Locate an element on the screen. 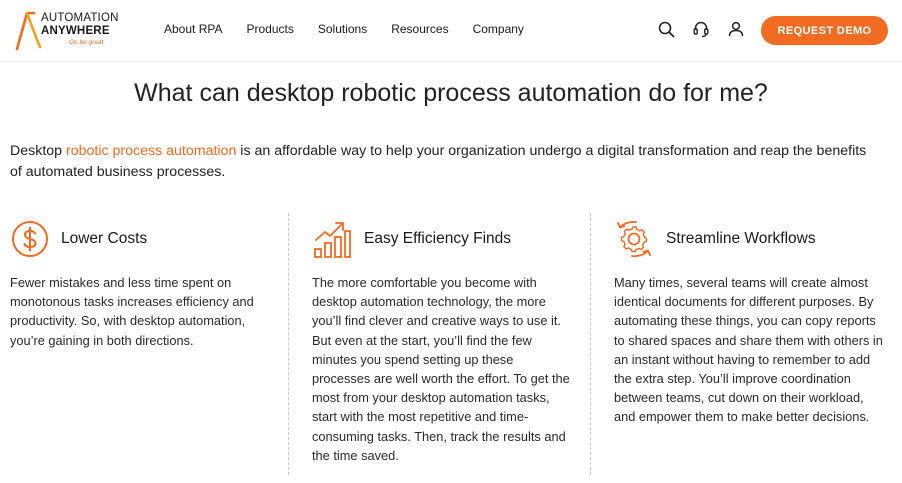  headset-icon is located at coordinates (701, 29).